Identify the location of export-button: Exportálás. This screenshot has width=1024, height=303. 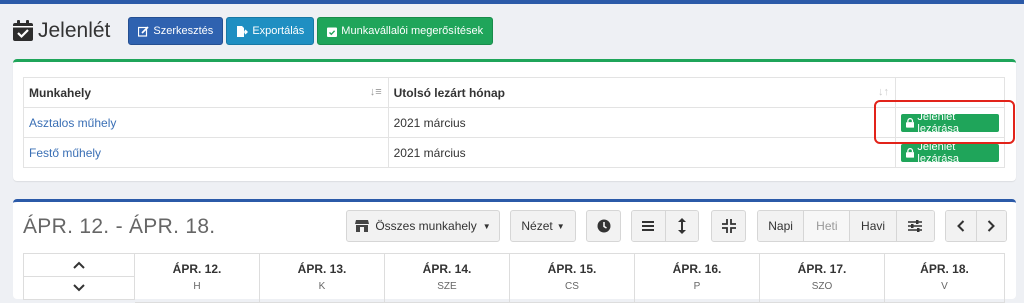
(270, 31).